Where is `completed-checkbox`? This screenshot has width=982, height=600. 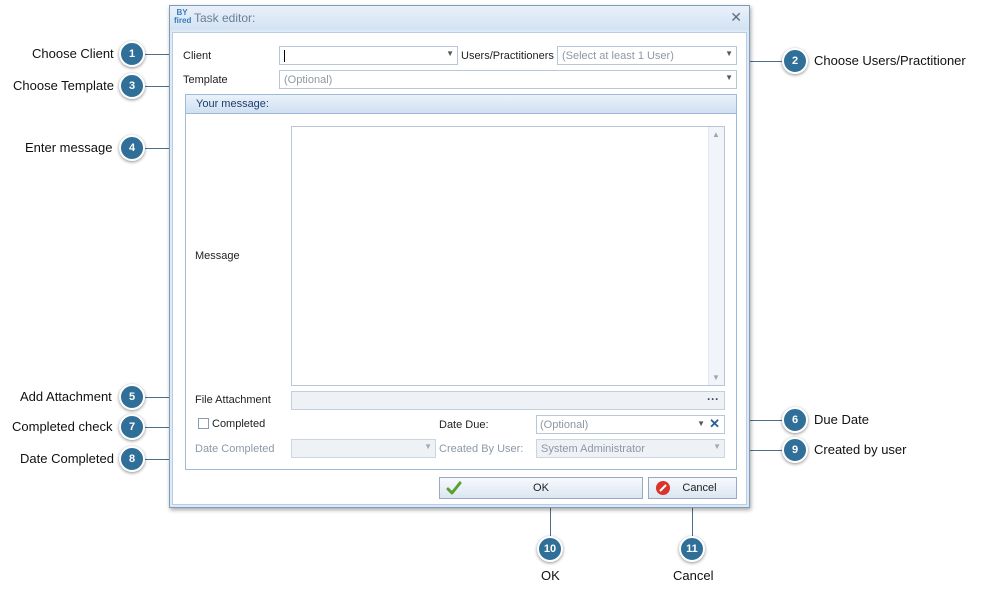
completed-checkbox is located at coordinates (203, 423).